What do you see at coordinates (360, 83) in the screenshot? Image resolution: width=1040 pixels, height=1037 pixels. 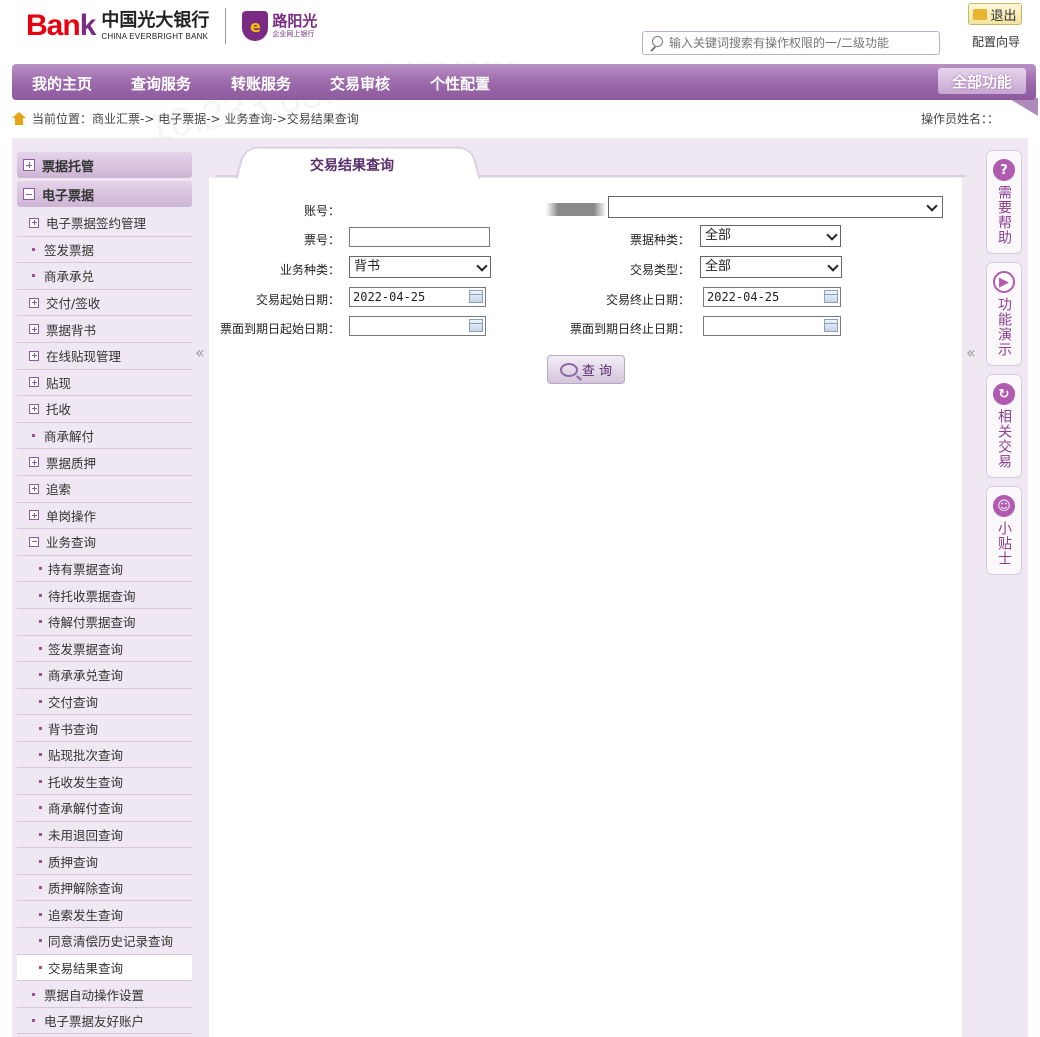 I see `nav-trade-review: 交易审核` at bounding box center [360, 83].